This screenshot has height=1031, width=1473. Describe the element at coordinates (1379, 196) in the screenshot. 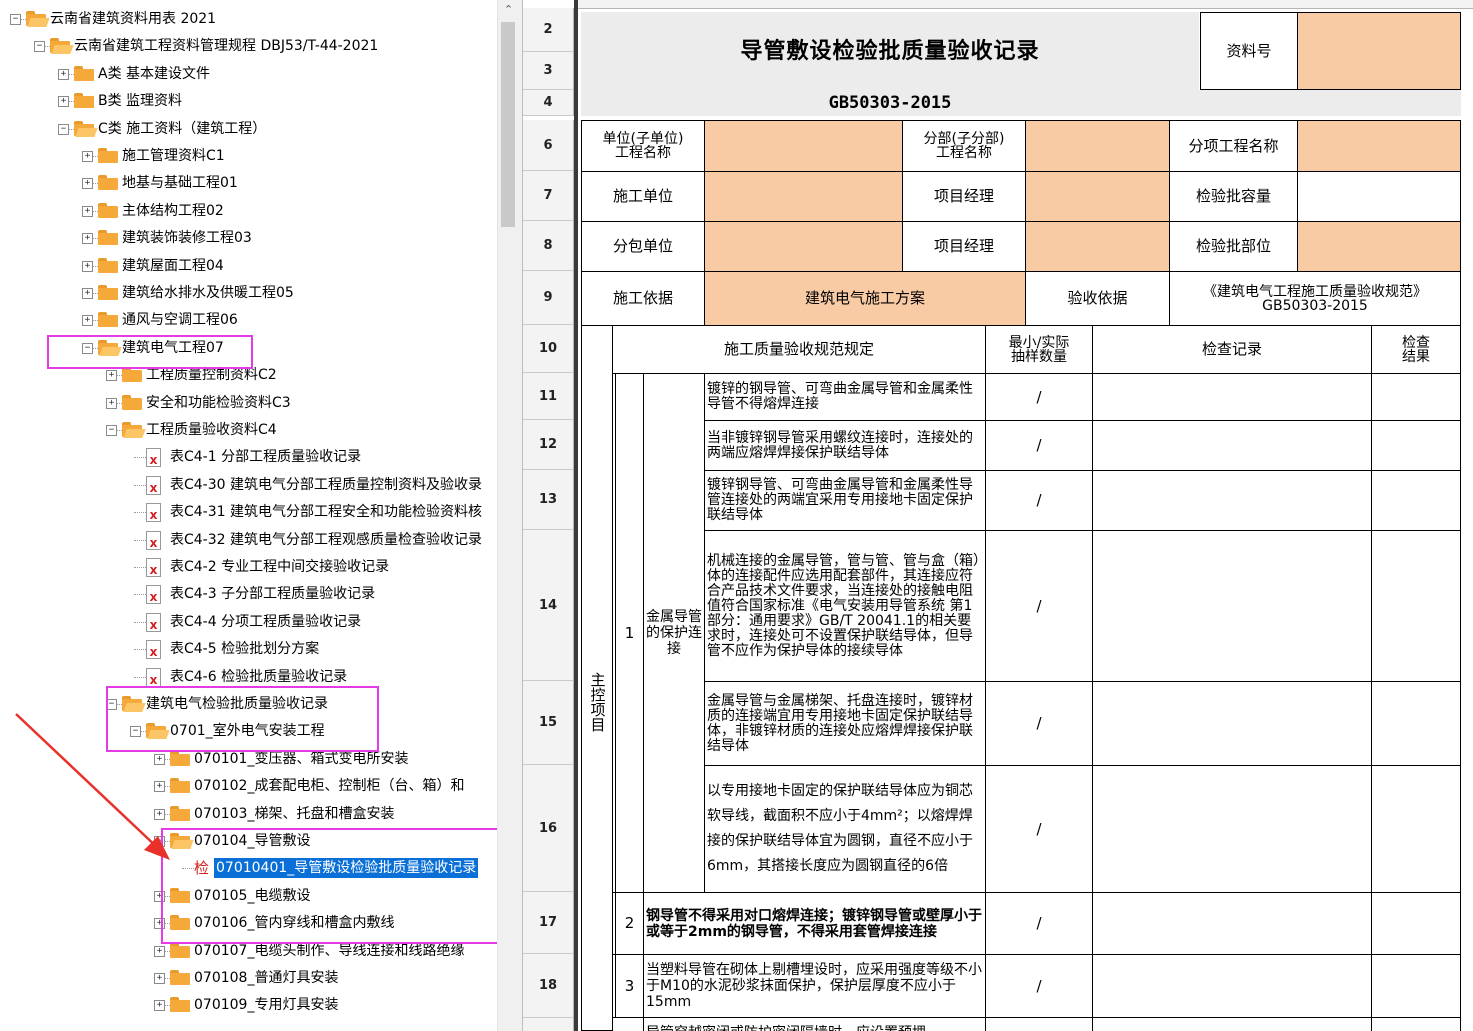

I see `batch-capacity-value` at that location.